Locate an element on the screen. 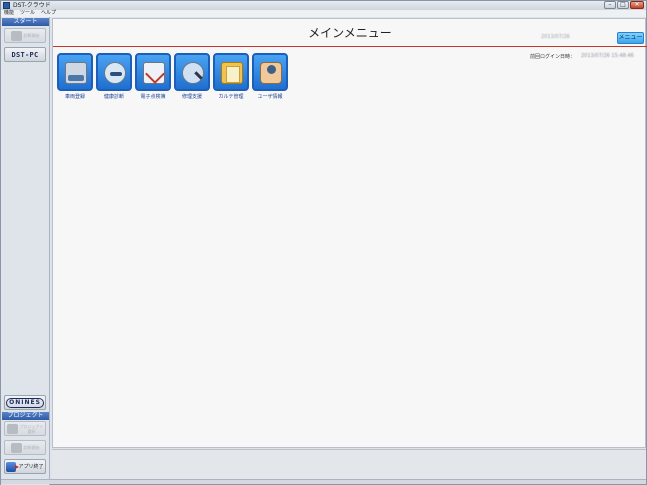  folder-icon is located at coordinates (12, 428).